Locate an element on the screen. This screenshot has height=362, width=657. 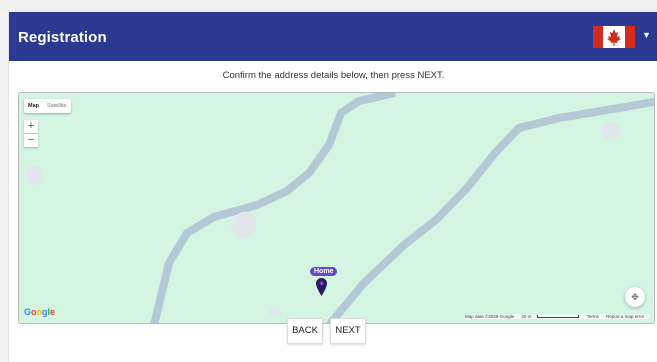
language-selector: ▼ is located at coordinates (623, 38).